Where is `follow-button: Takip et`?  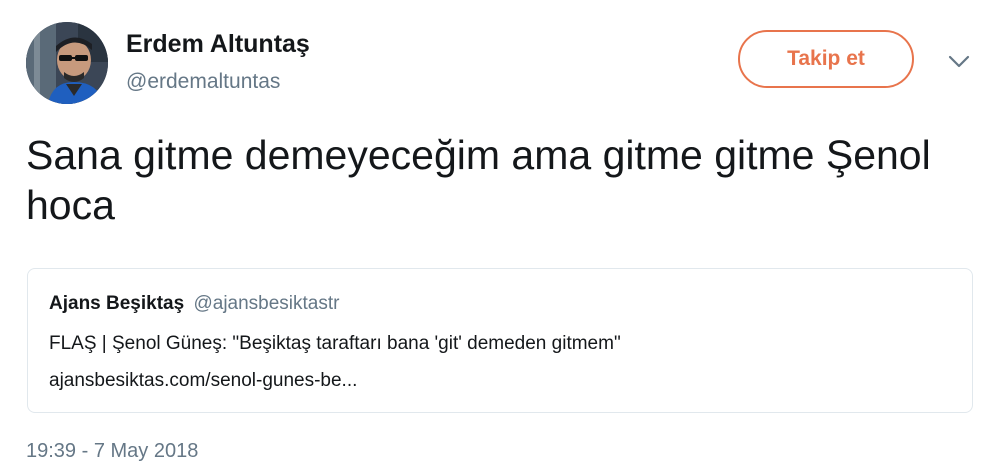 follow-button: Takip et is located at coordinates (826, 59).